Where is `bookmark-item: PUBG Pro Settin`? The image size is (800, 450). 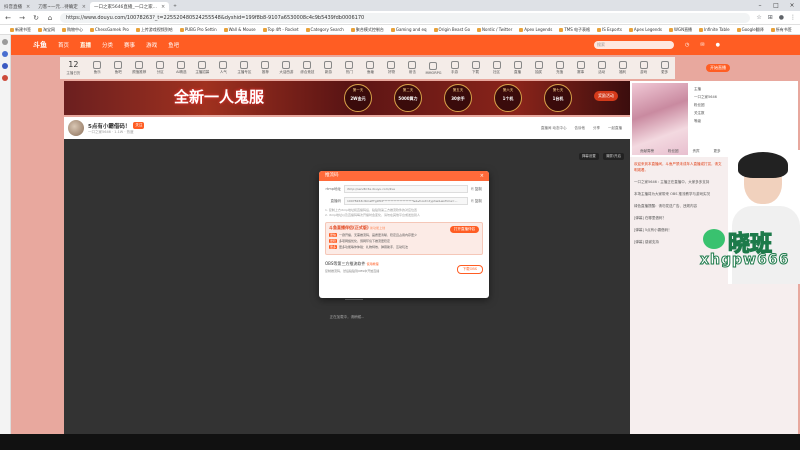
bookmark-item: PUBG Pro Settin is located at coordinates (198, 29).